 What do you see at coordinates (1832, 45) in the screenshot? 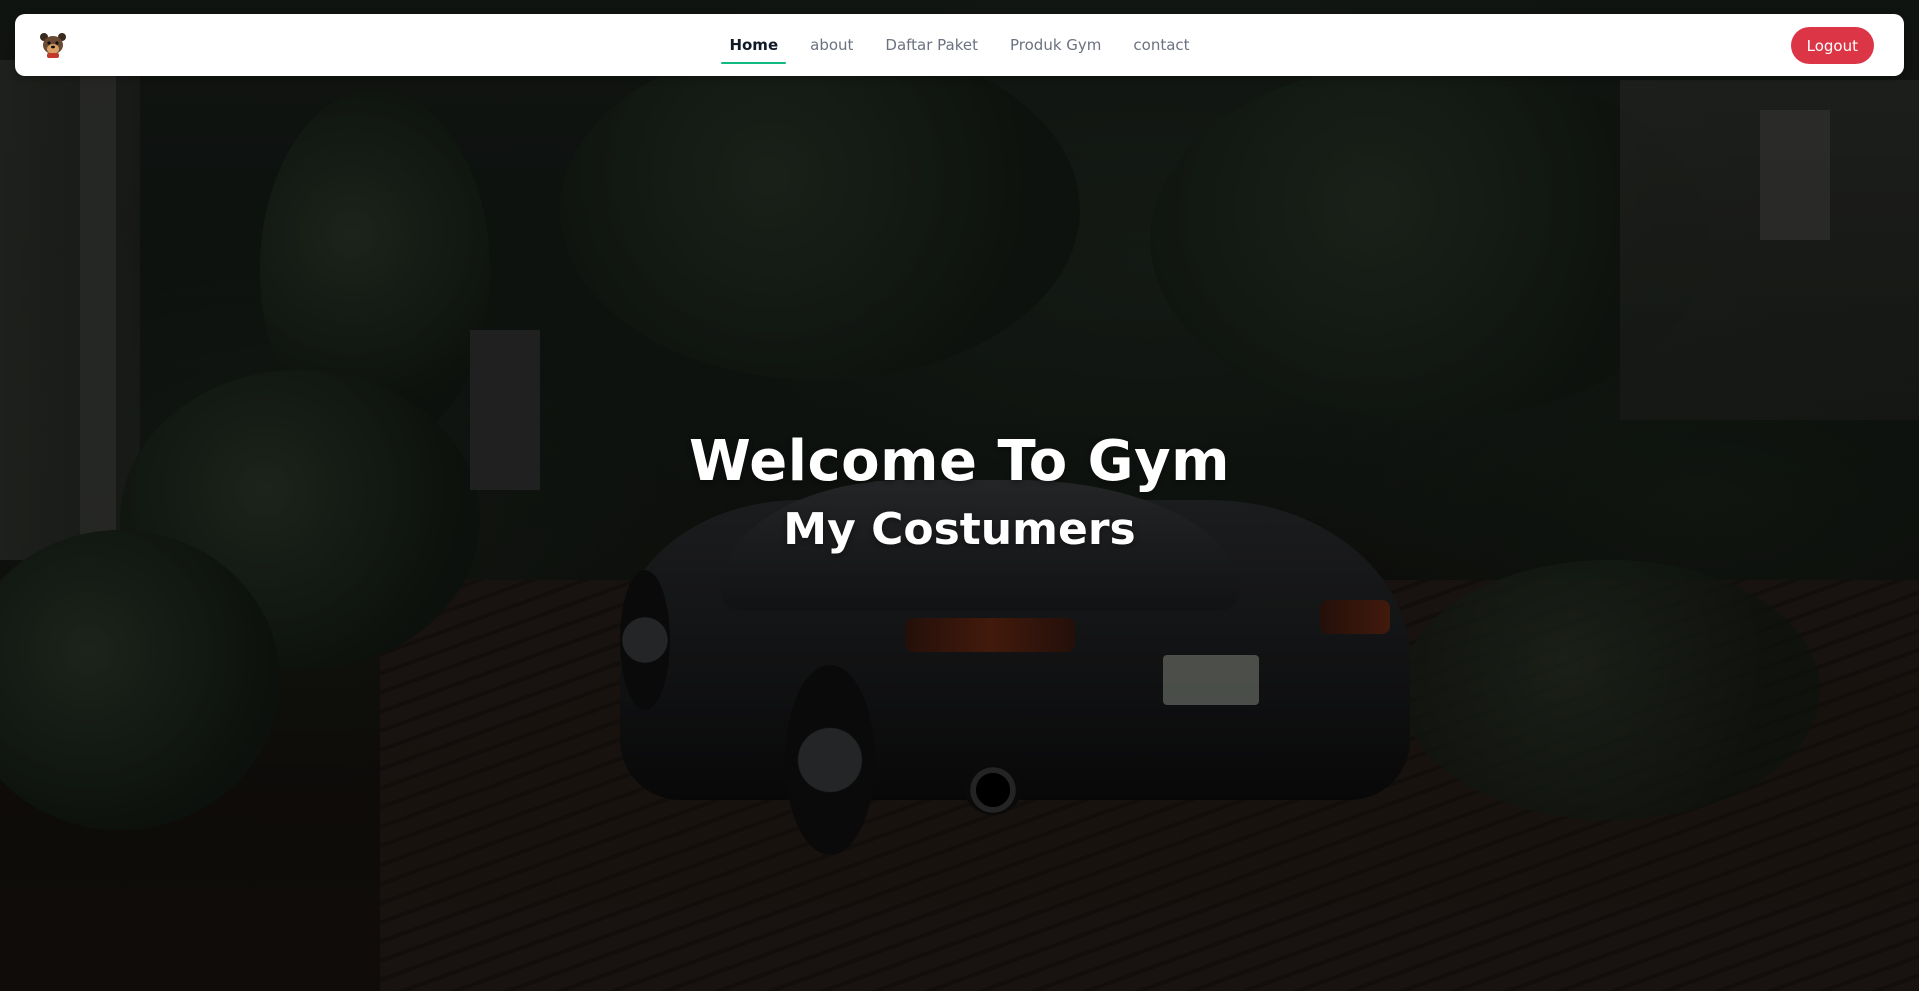
I see `logout-button: Logout` at bounding box center [1832, 45].